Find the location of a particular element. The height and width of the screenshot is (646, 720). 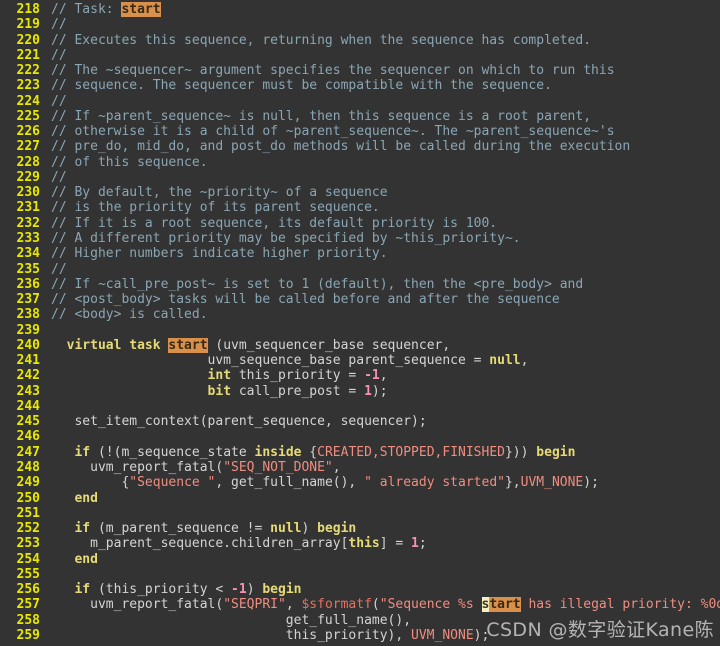

code-comment: // Task: is located at coordinates (86, 9).